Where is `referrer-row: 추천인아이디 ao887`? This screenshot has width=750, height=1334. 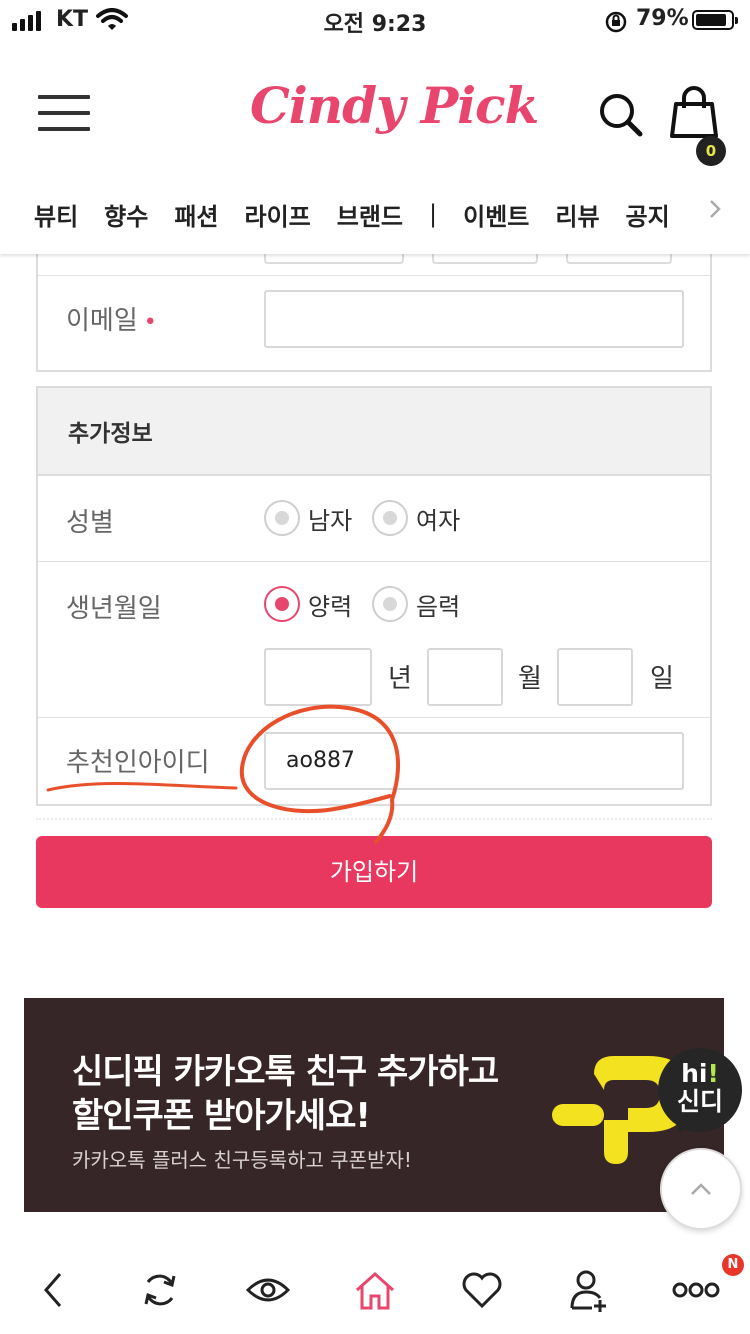 referrer-row: 추천인아이디 ao887 is located at coordinates (374, 761).